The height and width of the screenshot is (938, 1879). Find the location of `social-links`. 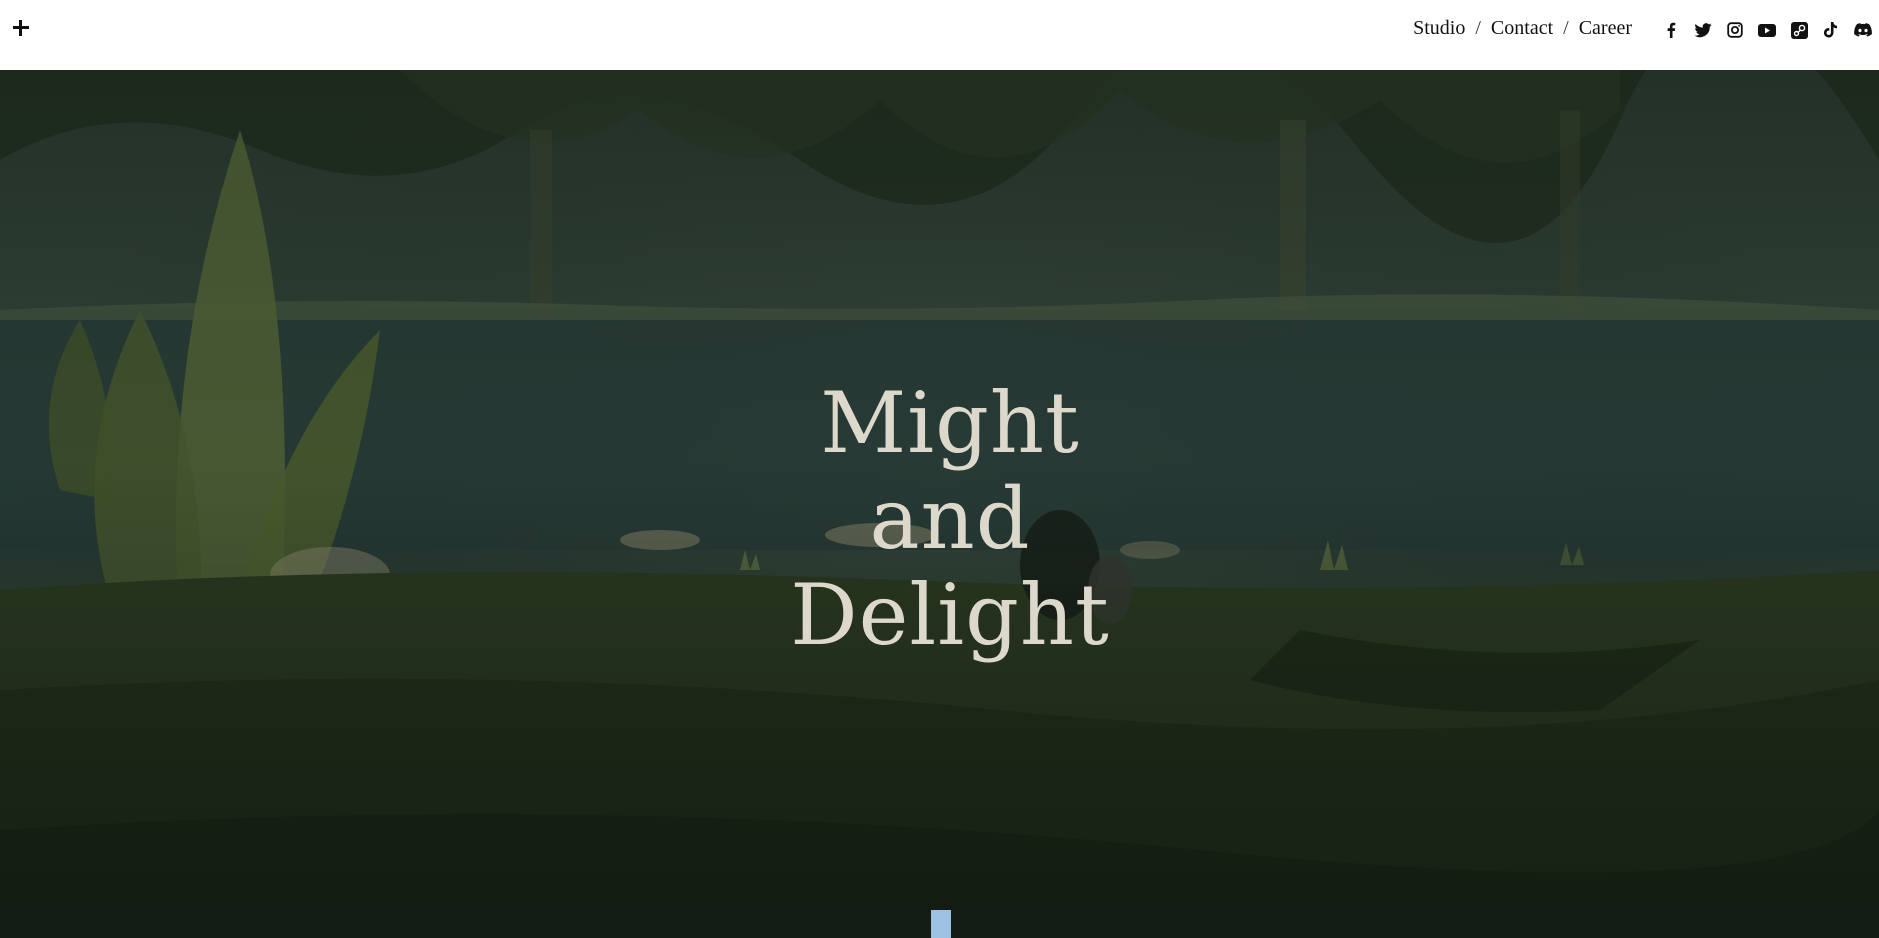

social-links is located at coordinates (1767, 30).